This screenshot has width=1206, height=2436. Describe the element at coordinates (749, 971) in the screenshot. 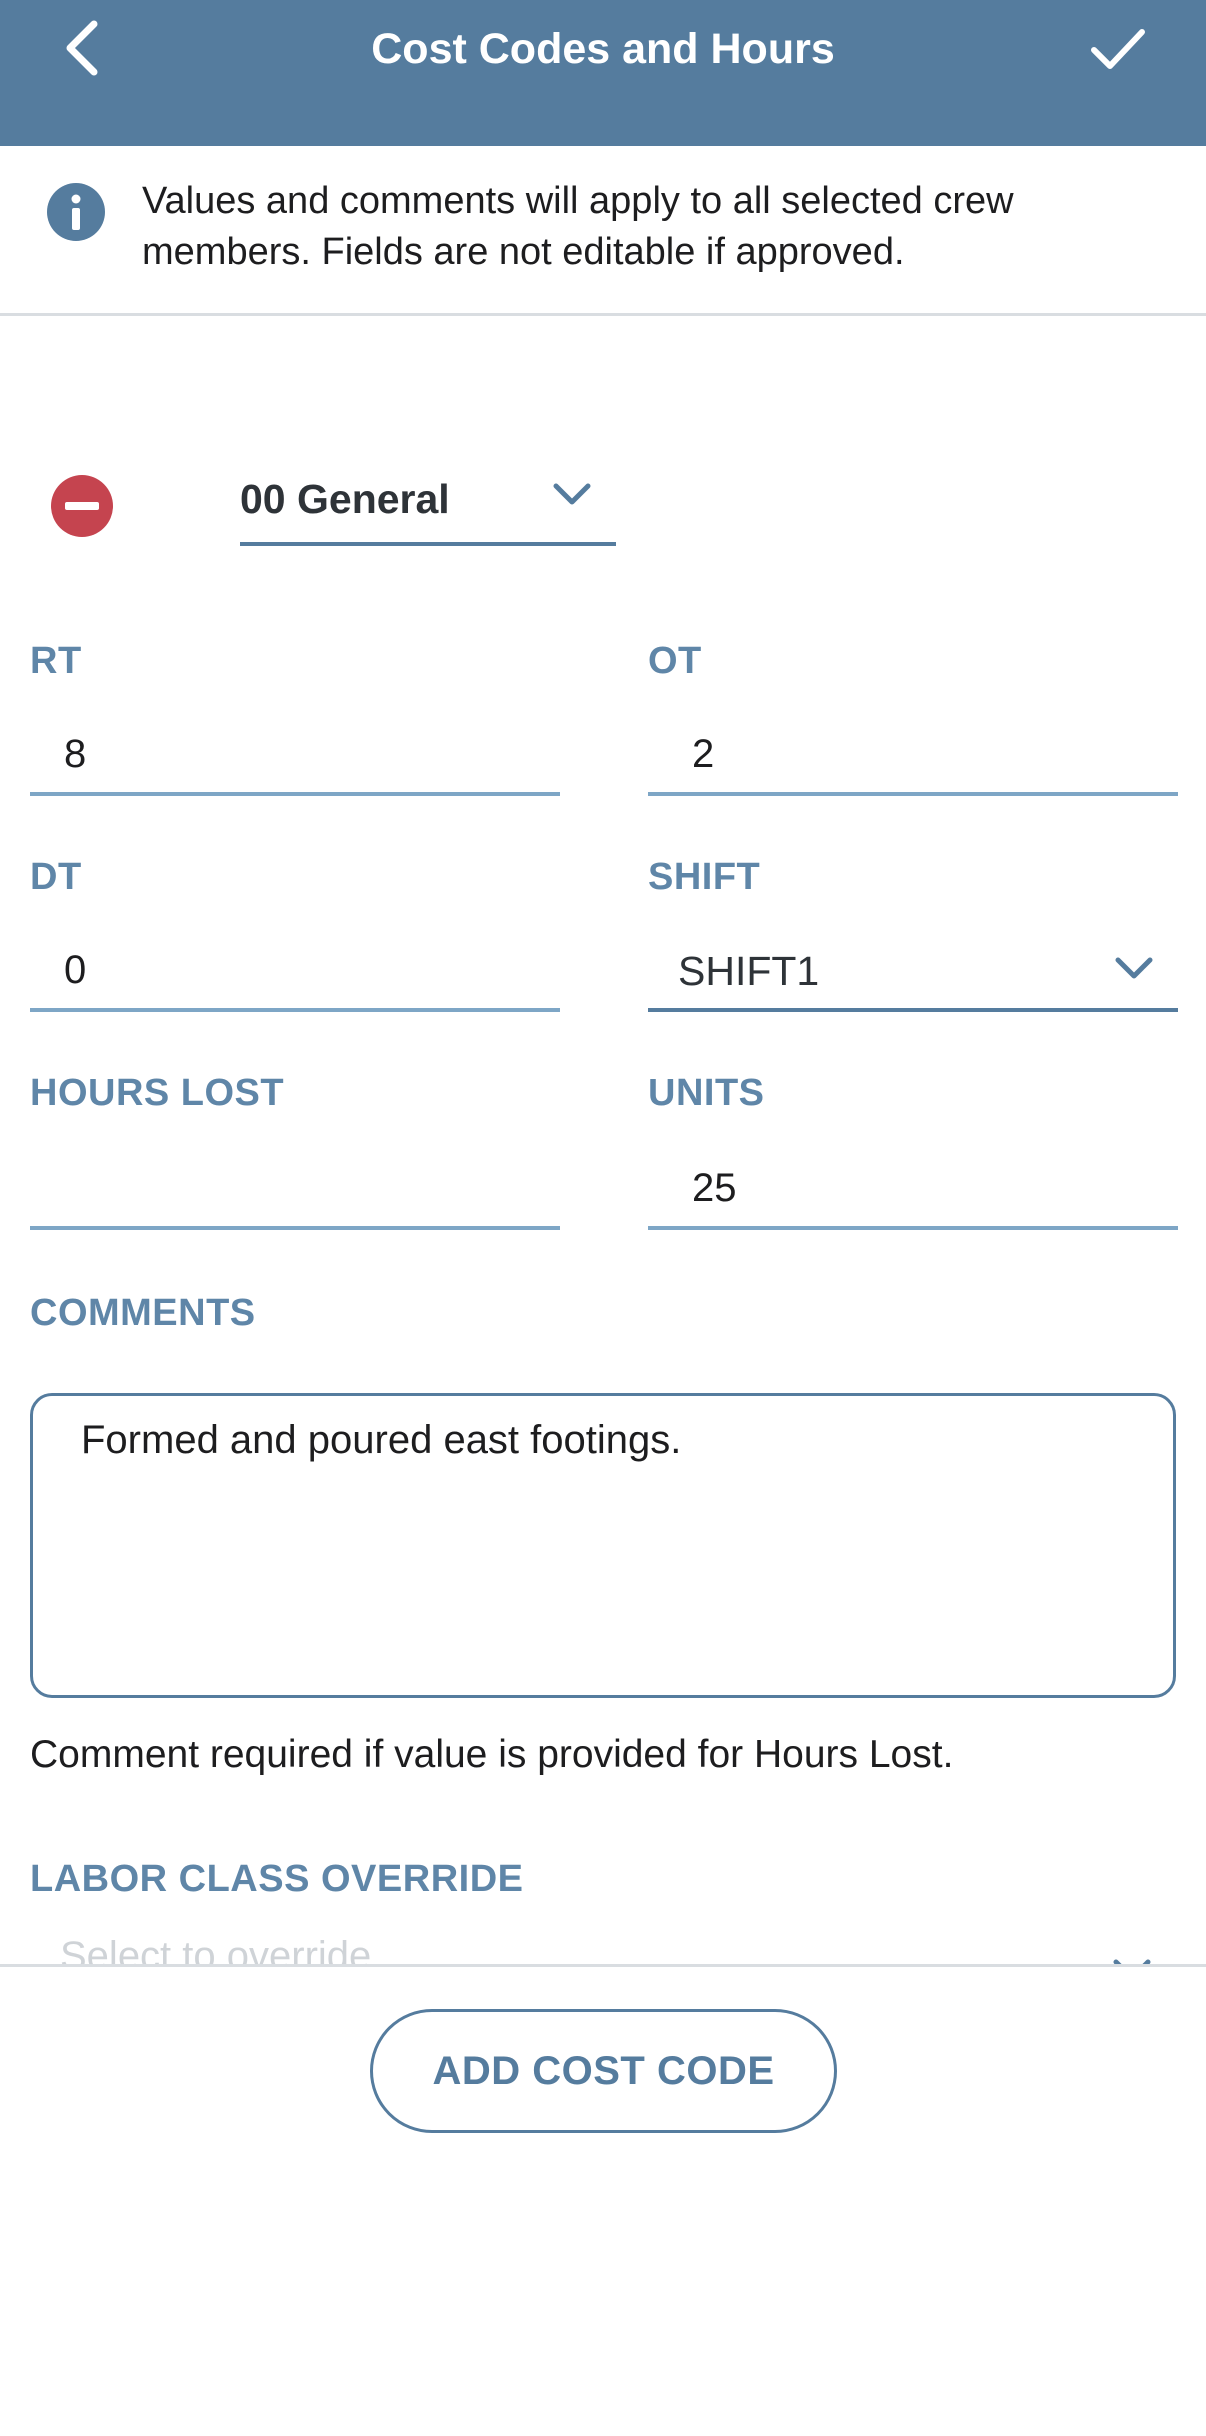

I see `shift-value: SHIFT1` at that location.